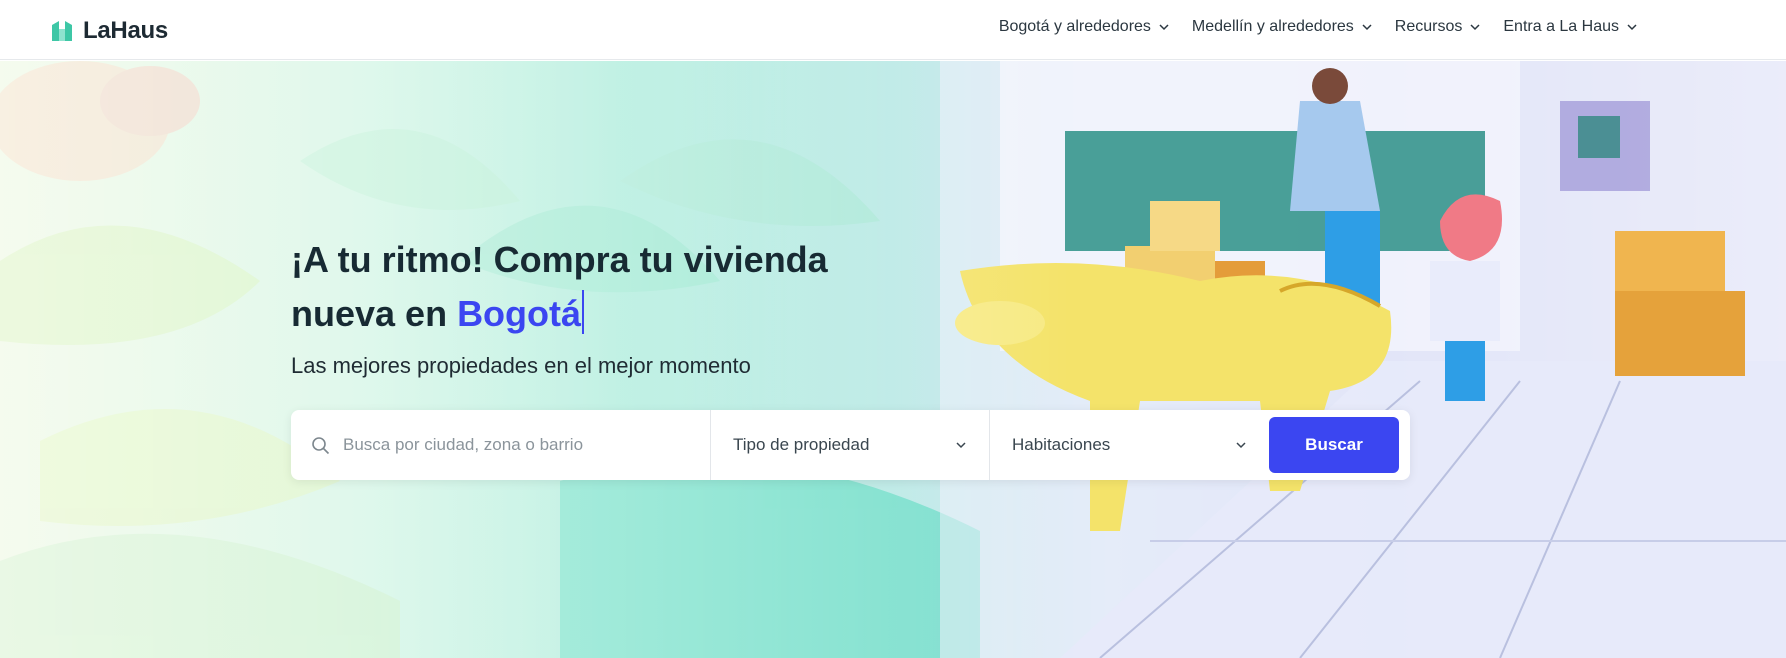  I want to click on nav-item-entra: Entra a La Haus, so click(1570, 27).